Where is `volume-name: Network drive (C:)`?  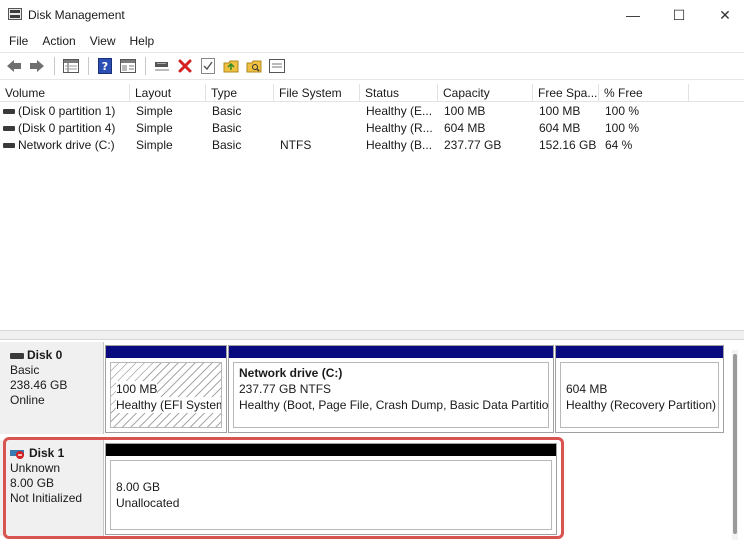 volume-name: Network drive (C:) is located at coordinates (66, 145).